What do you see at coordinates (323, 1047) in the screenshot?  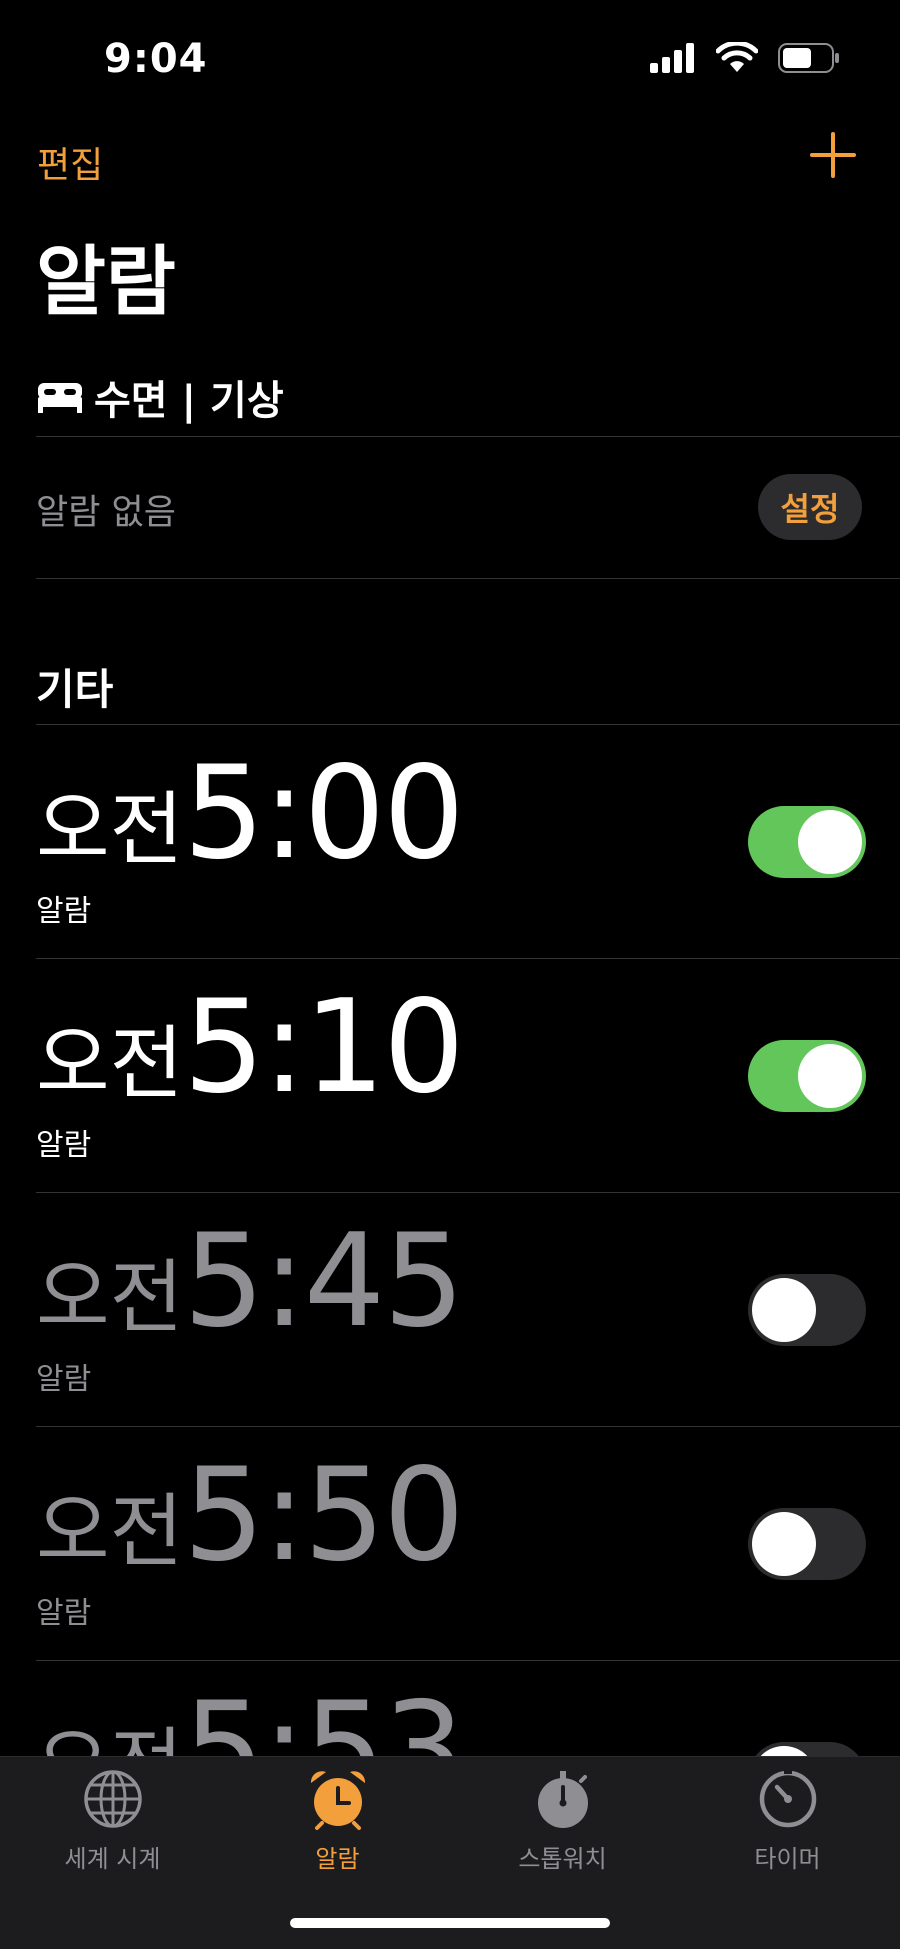 I see `alarm-clock-time: 5:10` at bounding box center [323, 1047].